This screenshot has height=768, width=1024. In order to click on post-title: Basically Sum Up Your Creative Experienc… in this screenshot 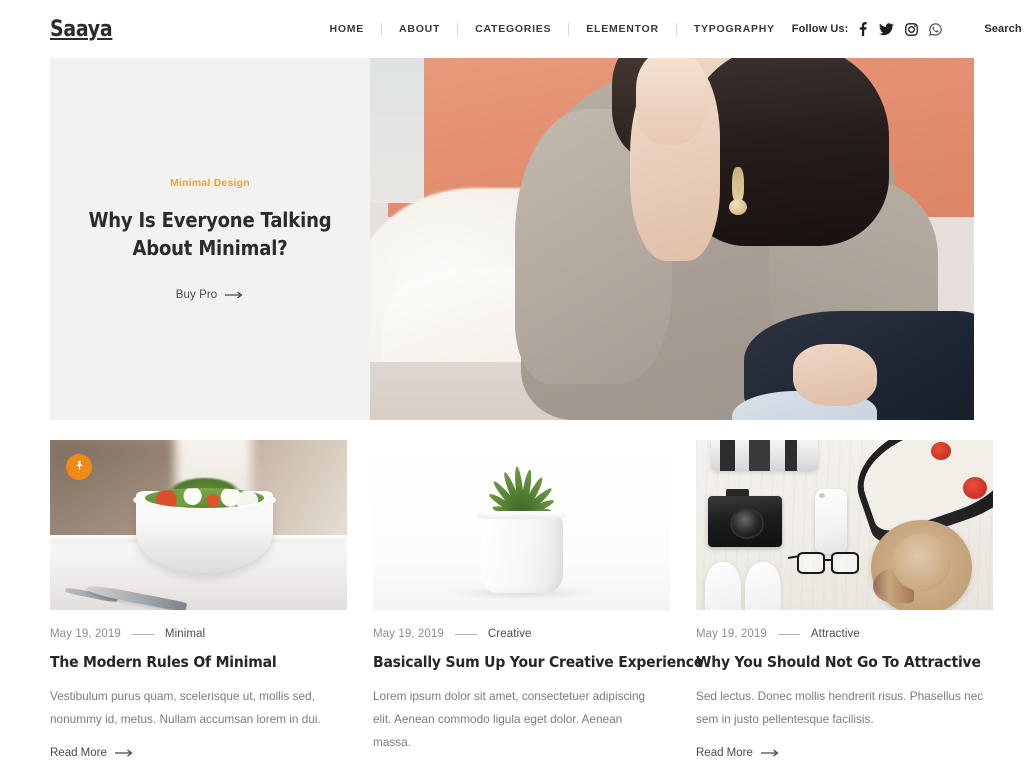, I will do `click(538, 662)`.